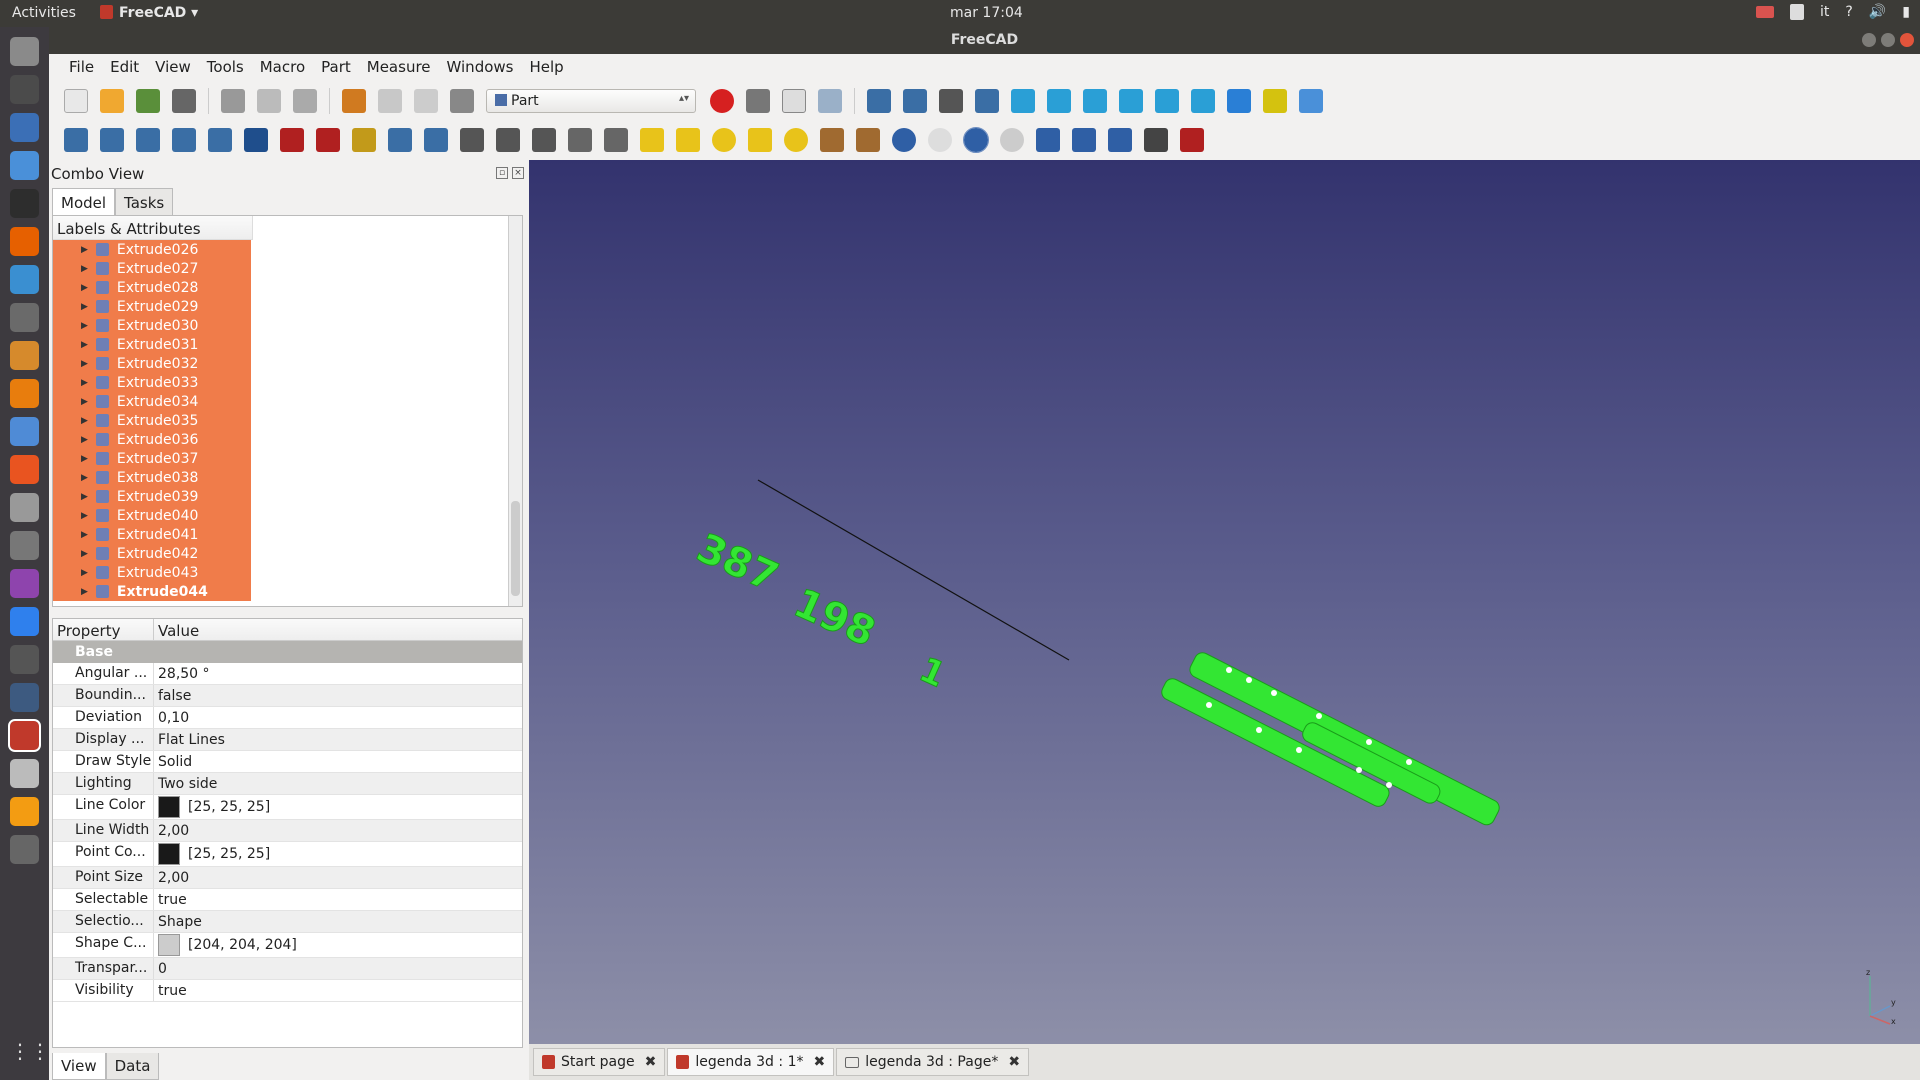  I want to click on property-value-cell: Flat Lines, so click(189, 740).